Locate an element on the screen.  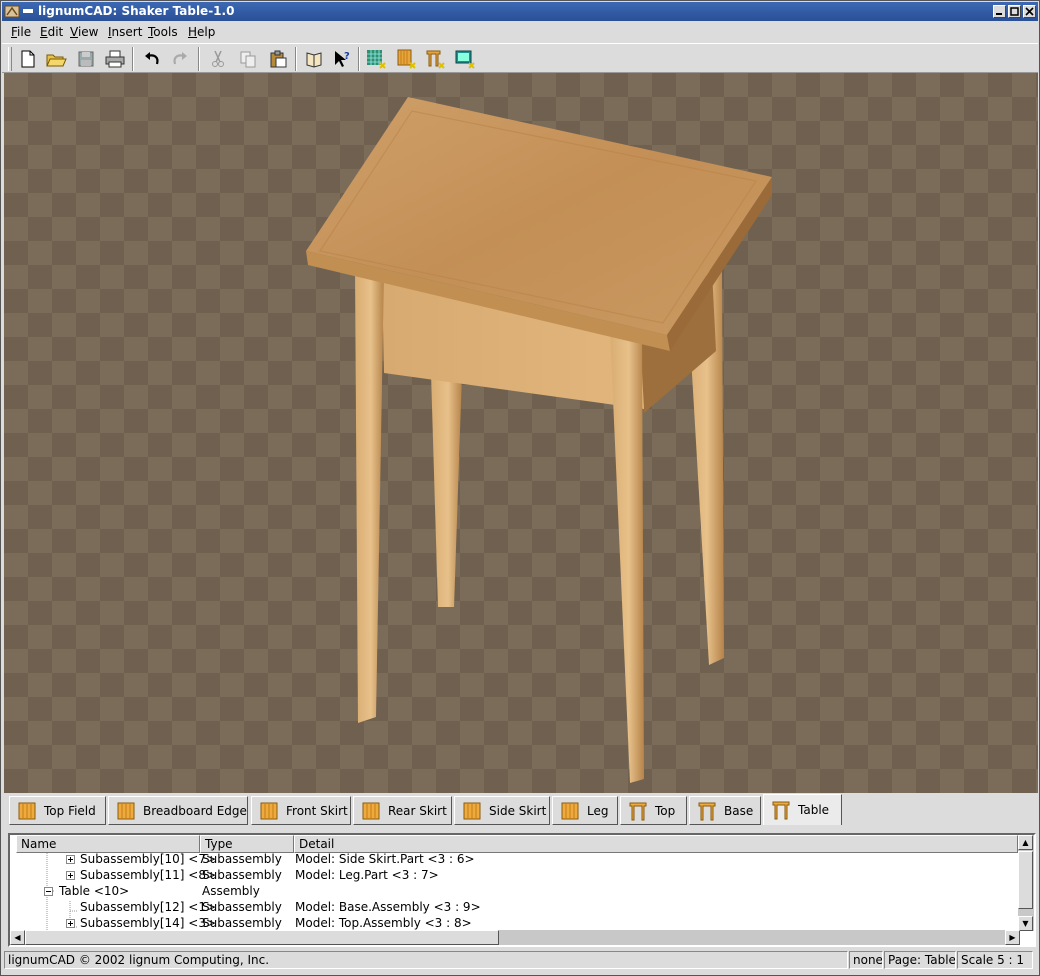
menu-insert: Insert is located at coordinates (125, 32).